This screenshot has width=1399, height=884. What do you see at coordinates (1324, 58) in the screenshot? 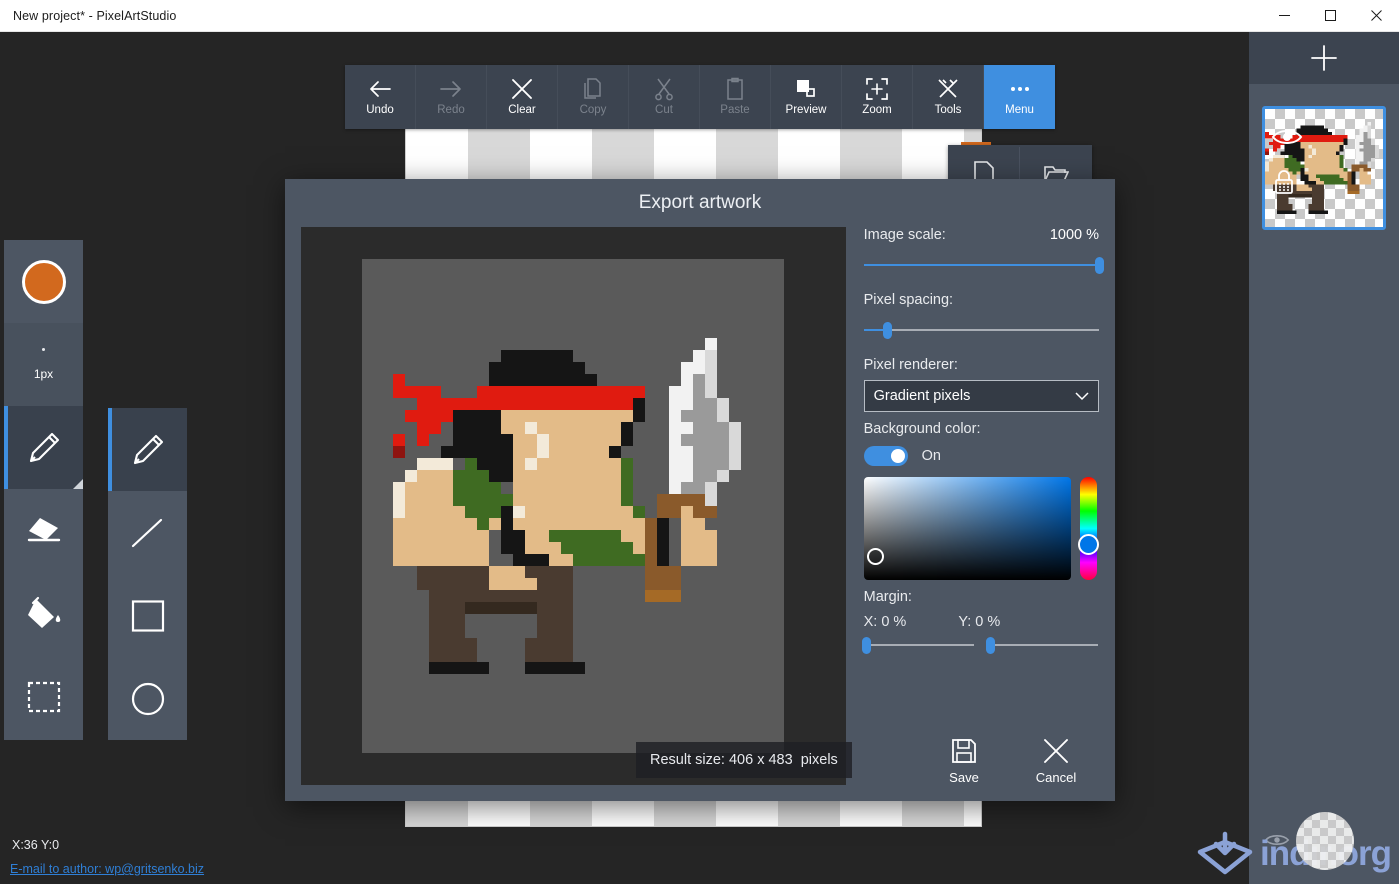
I see `add-layer-button` at bounding box center [1324, 58].